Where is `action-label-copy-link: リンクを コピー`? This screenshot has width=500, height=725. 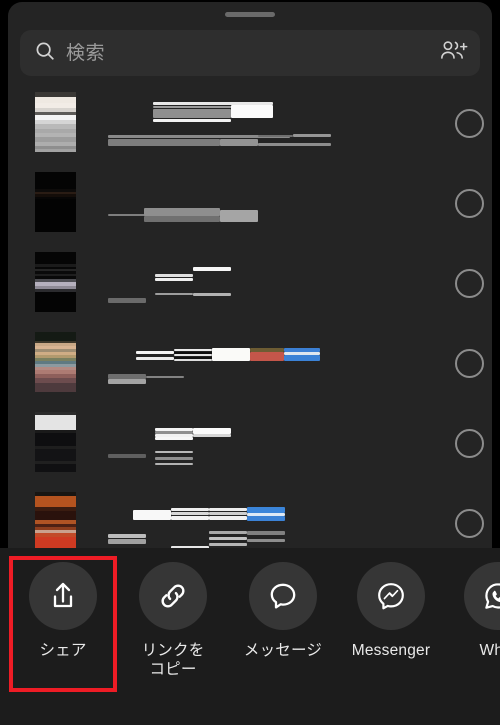 action-label-copy-link: リンクを コピー is located at coordinates (173, 660).